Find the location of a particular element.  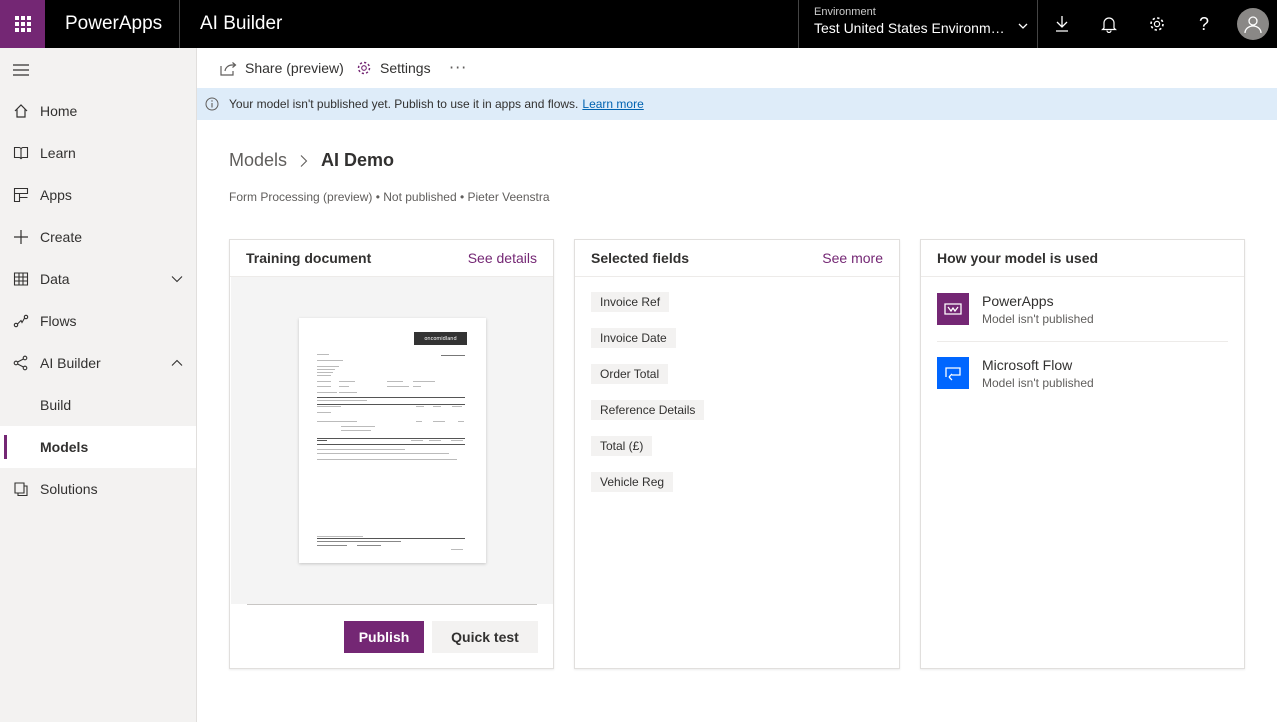

sidebar-item-solutions: Solutions is located at coordinates (98, 489).